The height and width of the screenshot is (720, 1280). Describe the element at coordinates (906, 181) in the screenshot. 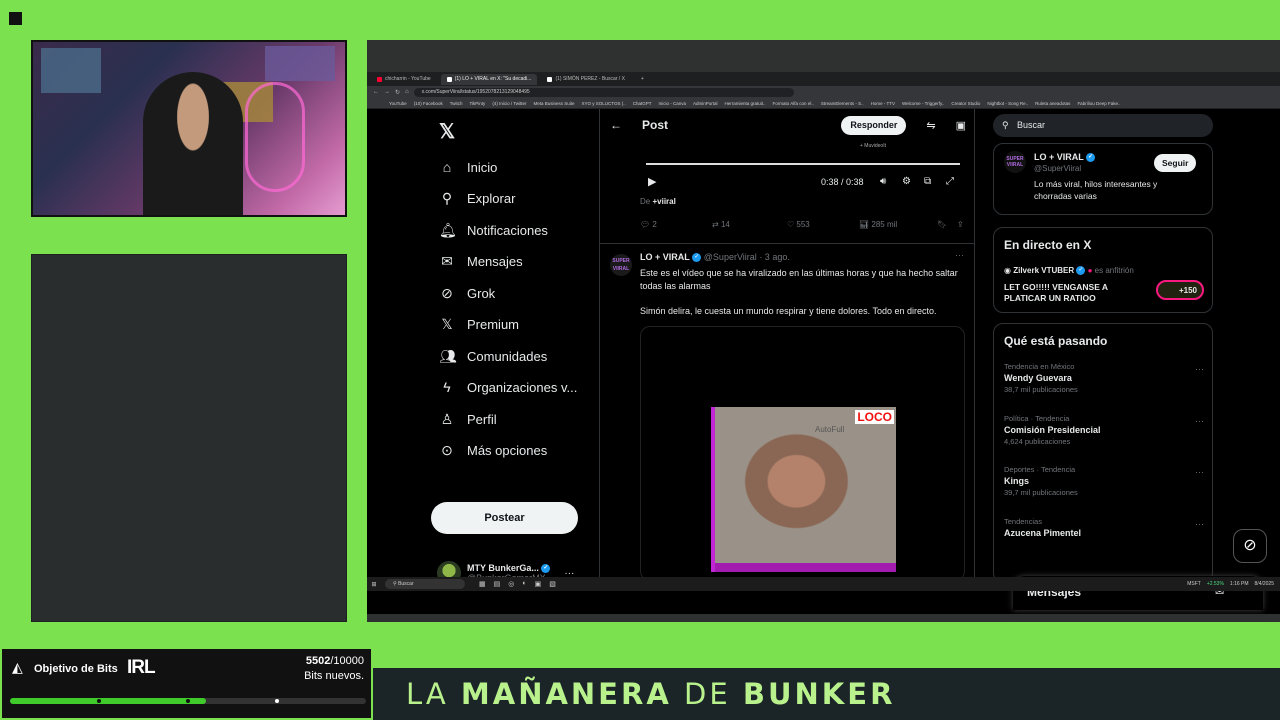

I see `gear-icon: ⚙` at that location.